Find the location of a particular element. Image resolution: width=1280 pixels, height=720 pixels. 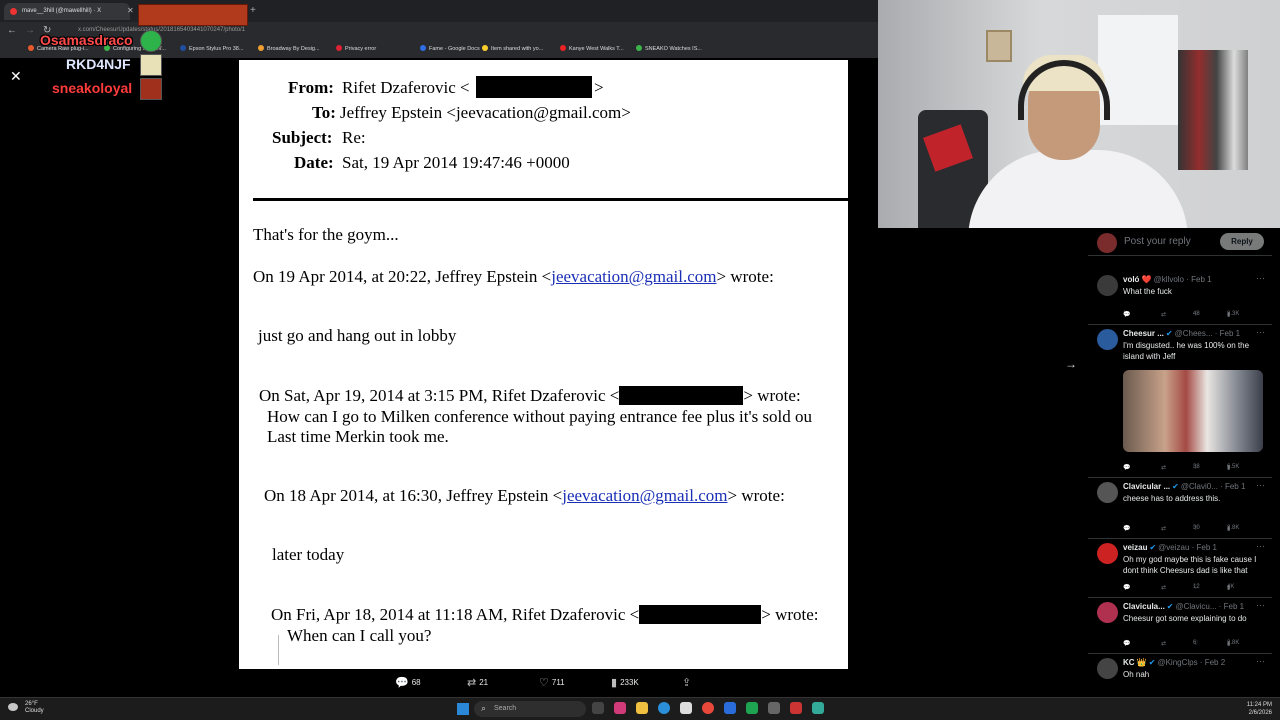

reply-actions: 💬 ⇄ ♡ 12 ▮ 4K is located at coordinates (1193, 589).